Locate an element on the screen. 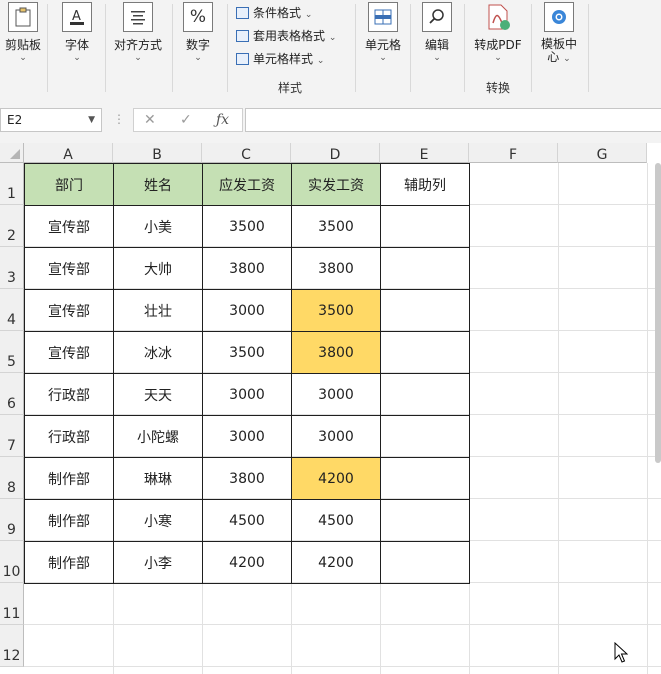 The height and width of the screenshot is (674, 661). header-cell: 辅助列 is located at coordinates (425, 184).